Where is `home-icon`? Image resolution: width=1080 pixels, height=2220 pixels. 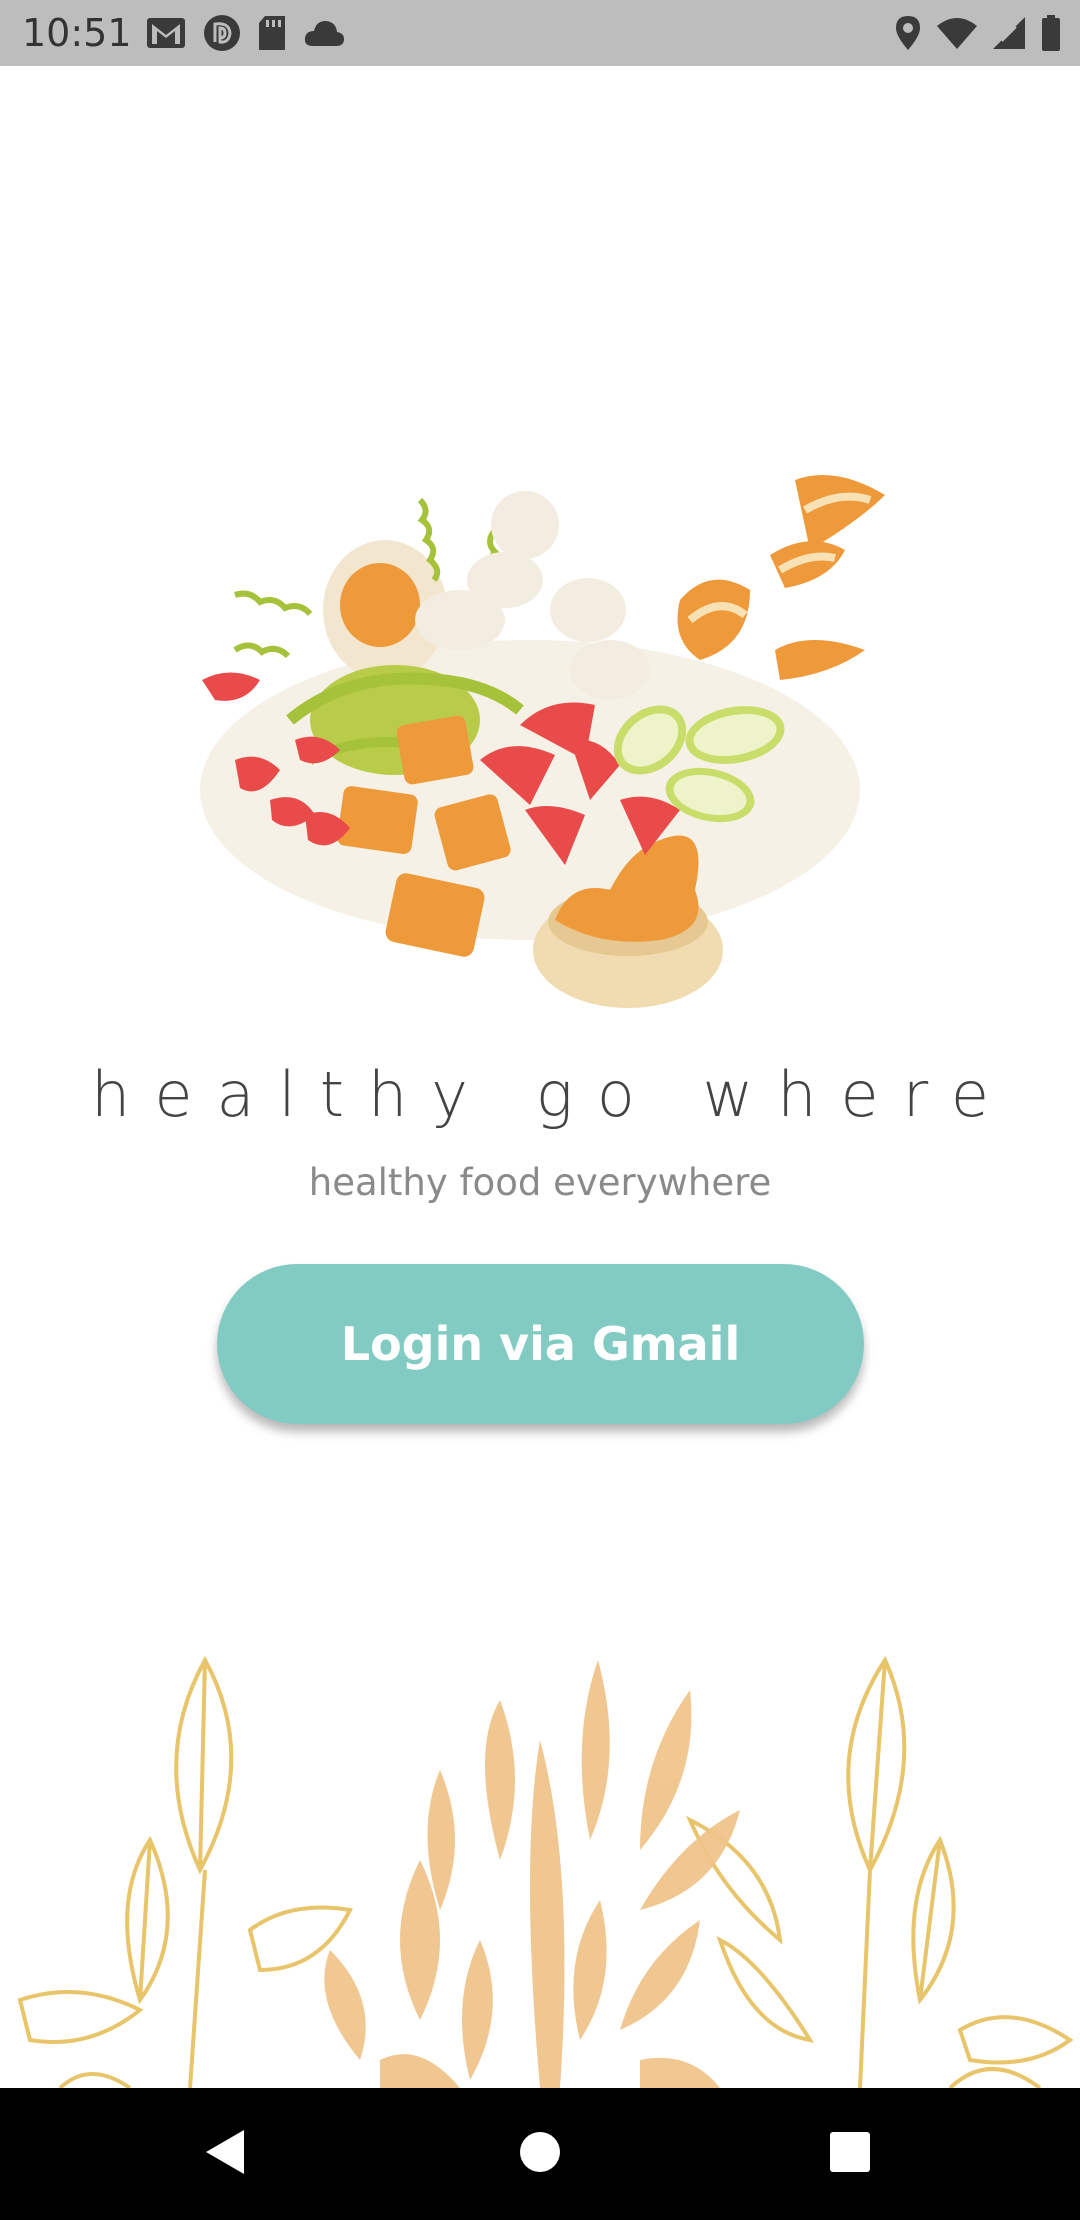 home-icon is located at coordinates (540, 2154).